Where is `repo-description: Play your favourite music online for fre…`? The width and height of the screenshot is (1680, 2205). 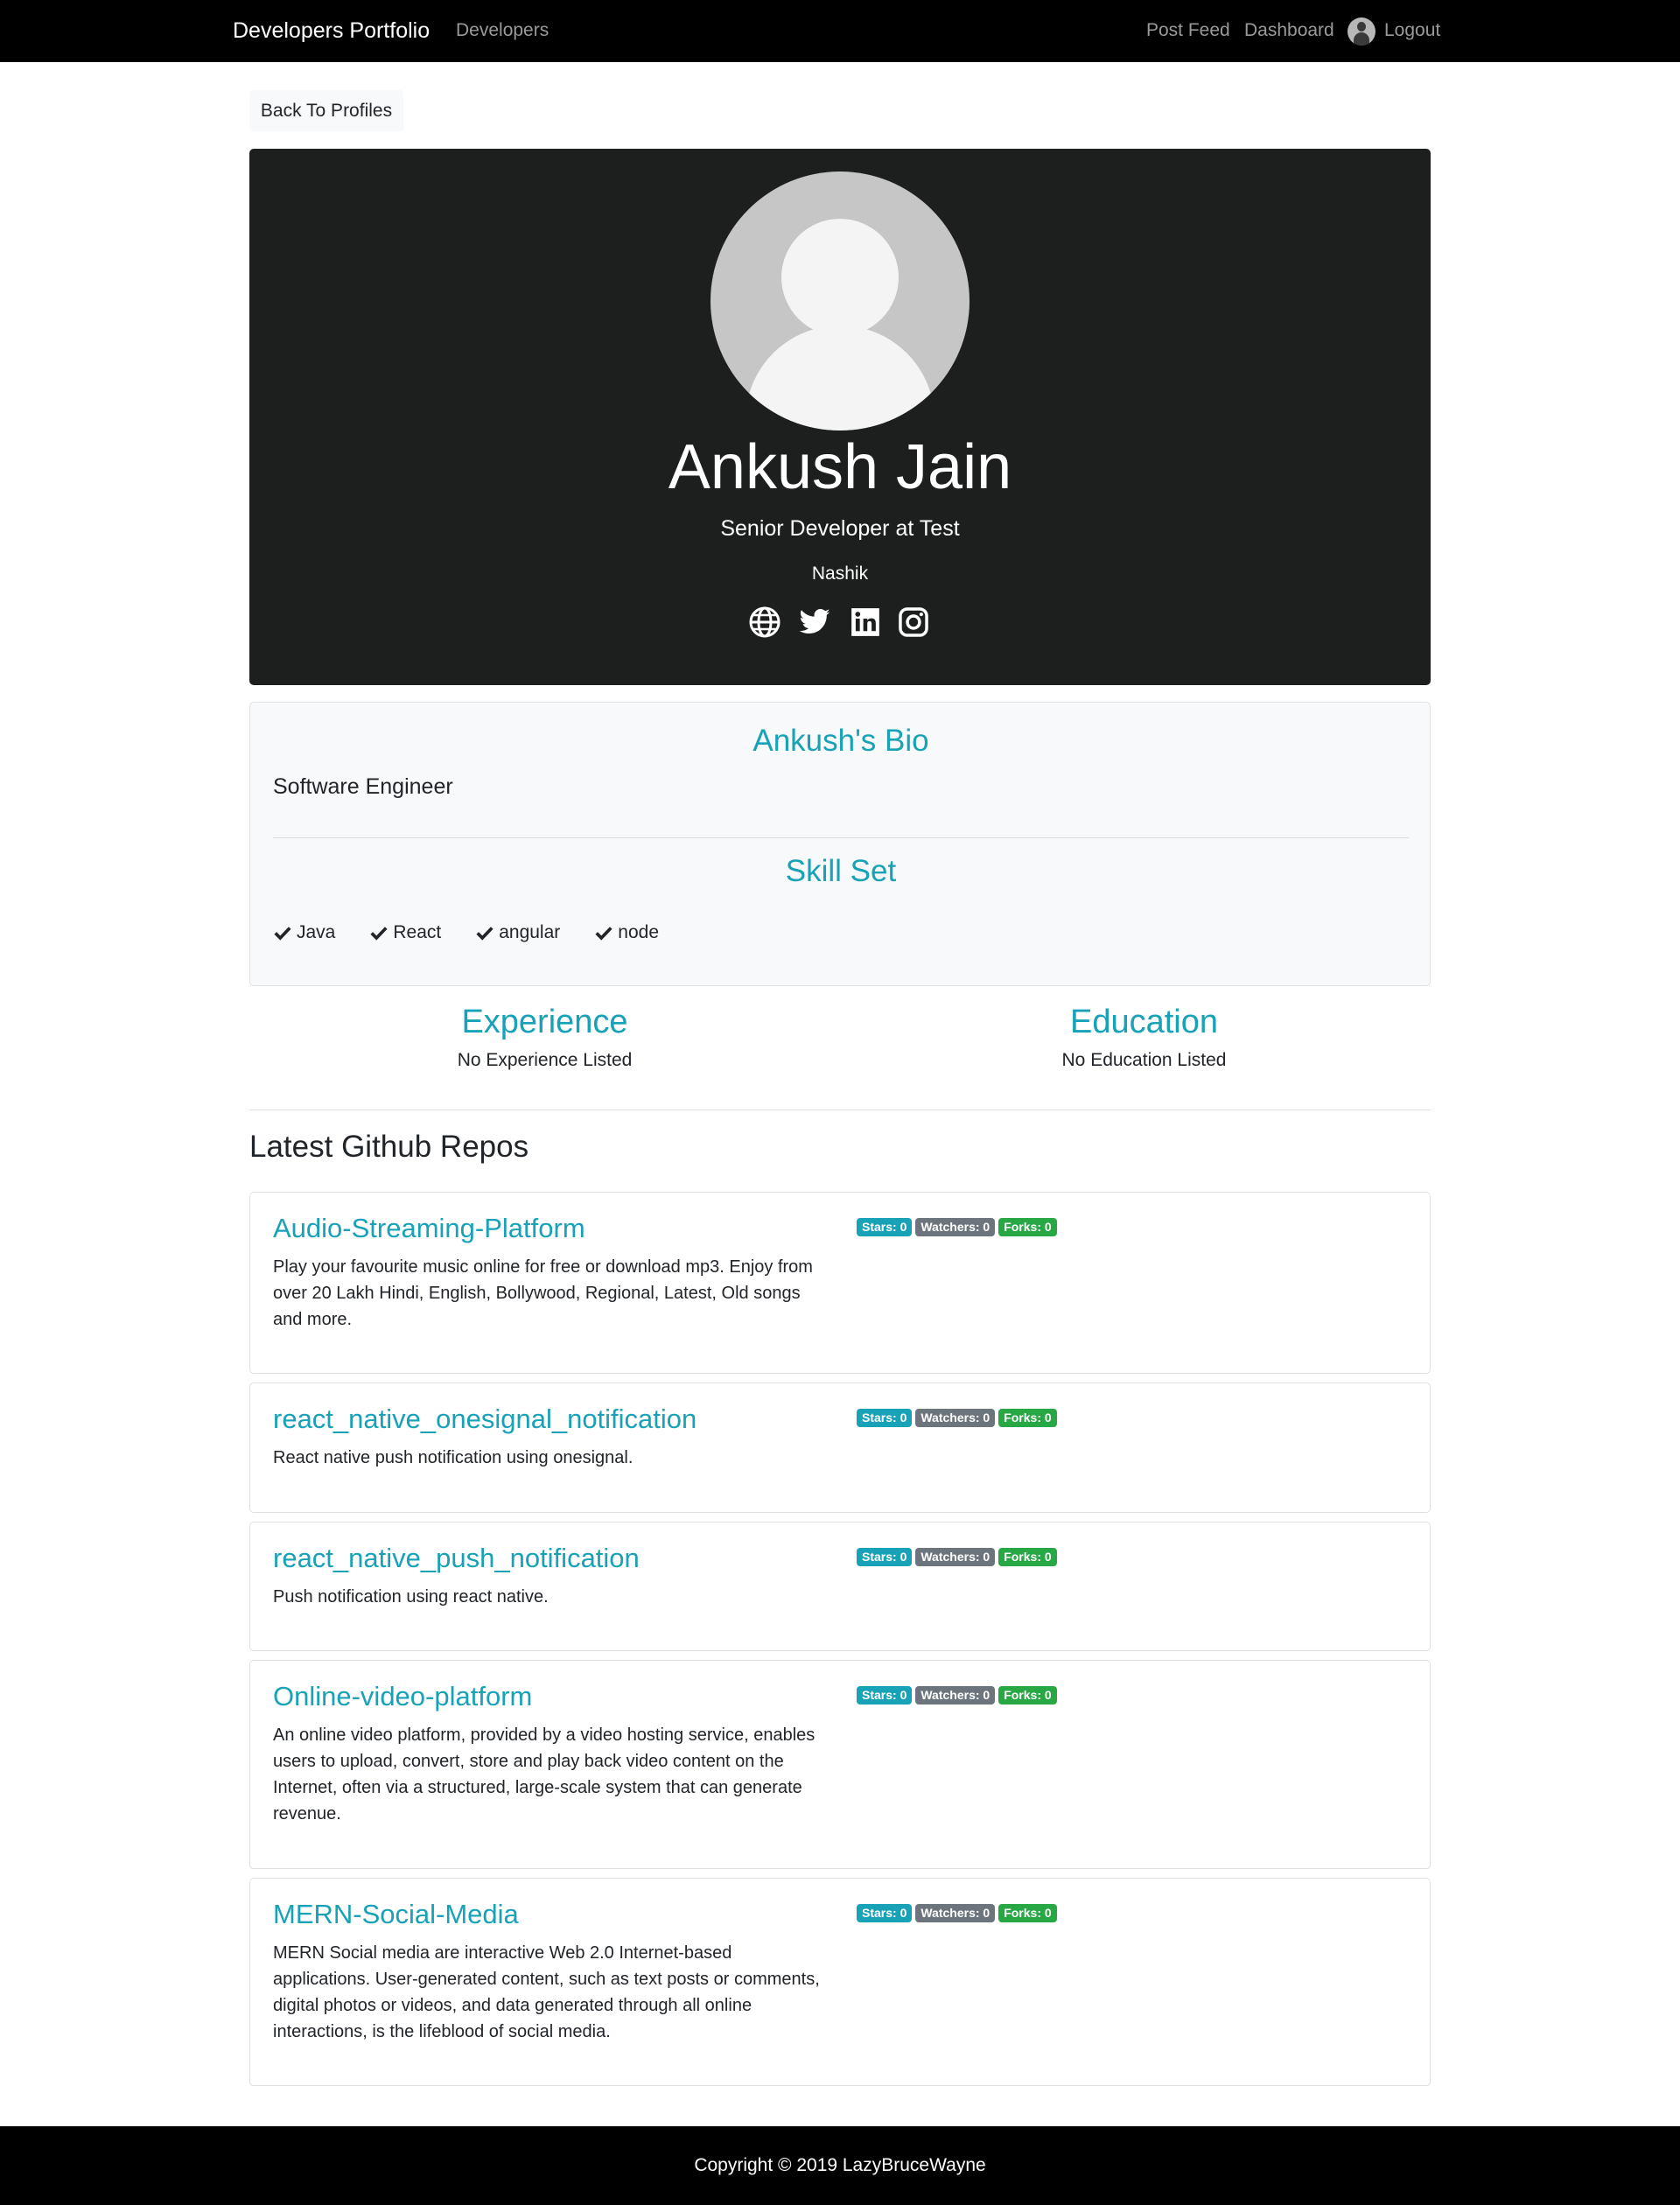 repo-description: Play your favourite music online for fre… is located at coordinates (543, 1293).